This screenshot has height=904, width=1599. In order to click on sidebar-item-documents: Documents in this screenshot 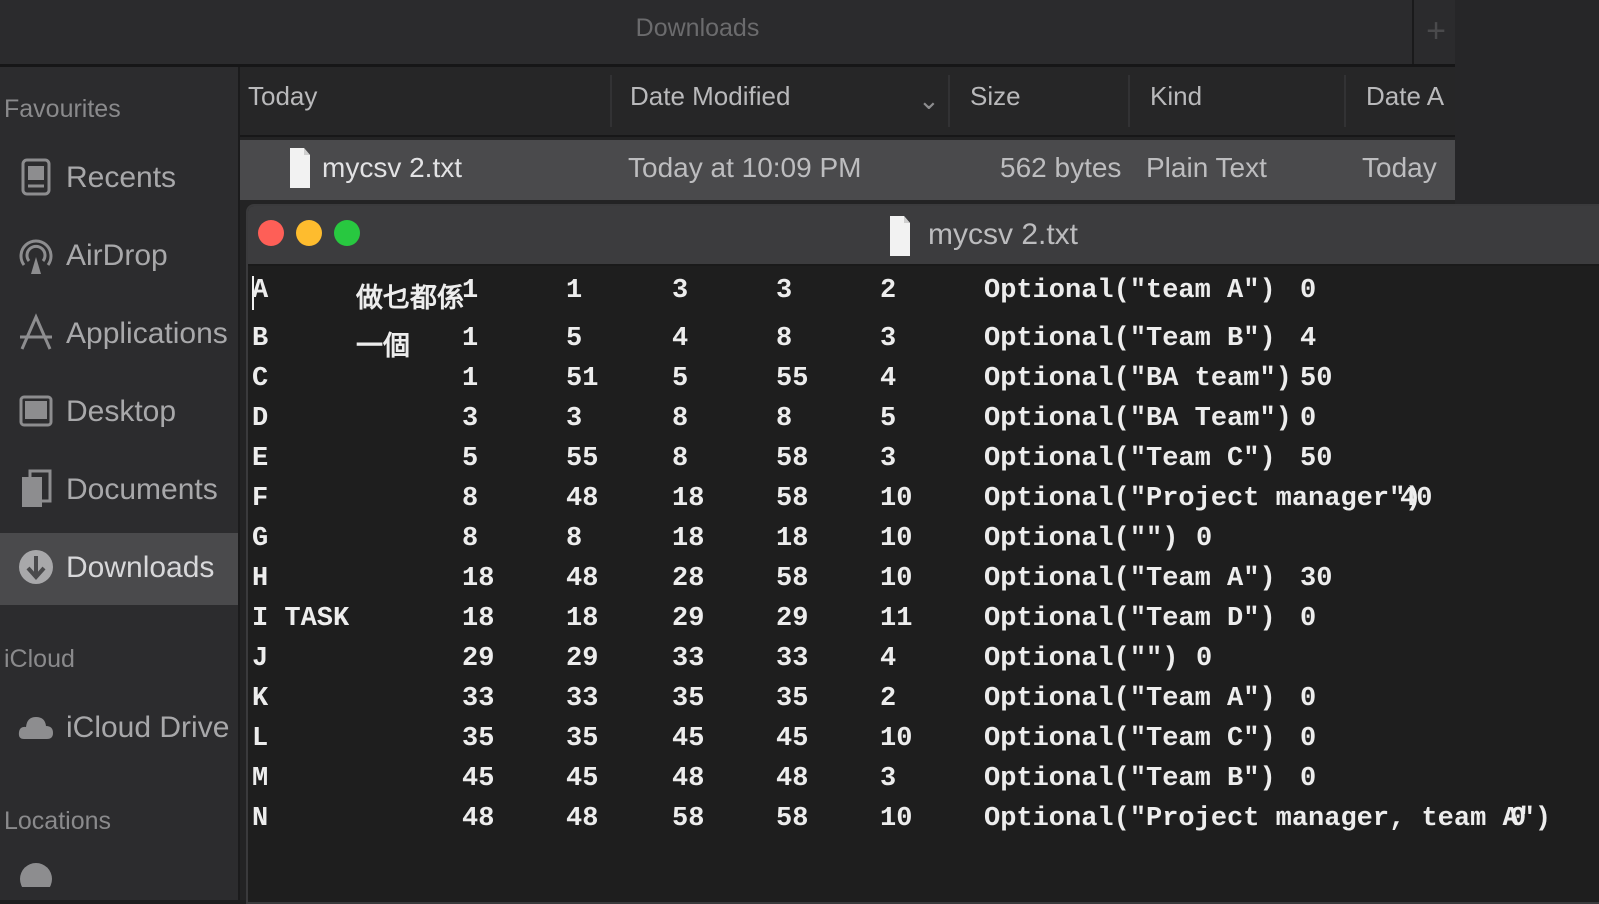, I will do `click(119, 491)`.